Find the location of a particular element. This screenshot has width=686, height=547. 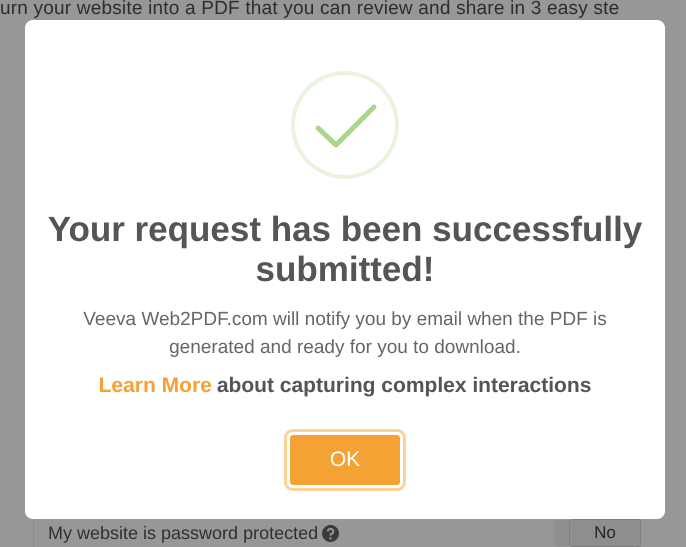

page-headline: urn your website into a PDF that you can review and share in 3 easy ste is located at coordinates (310, 9).